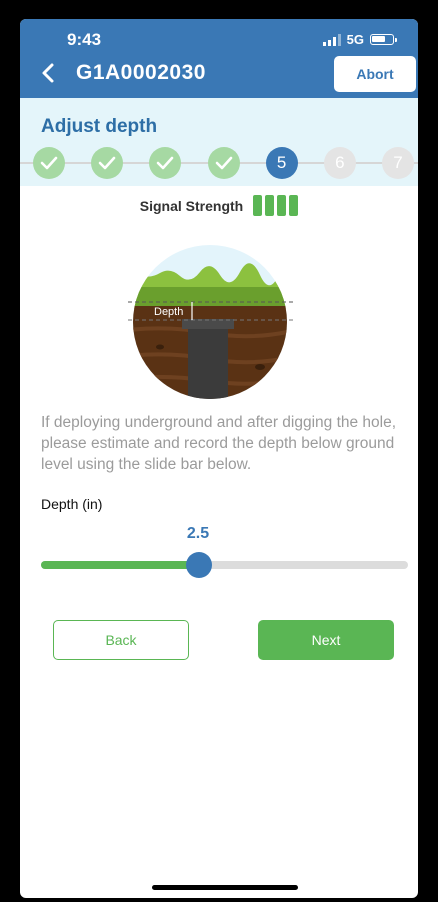 The image size is (438, 902). What do you see at coordinates (375, 74) in the screenshot?
I see `abort-button: Abort` at bounding box center [375, 74].